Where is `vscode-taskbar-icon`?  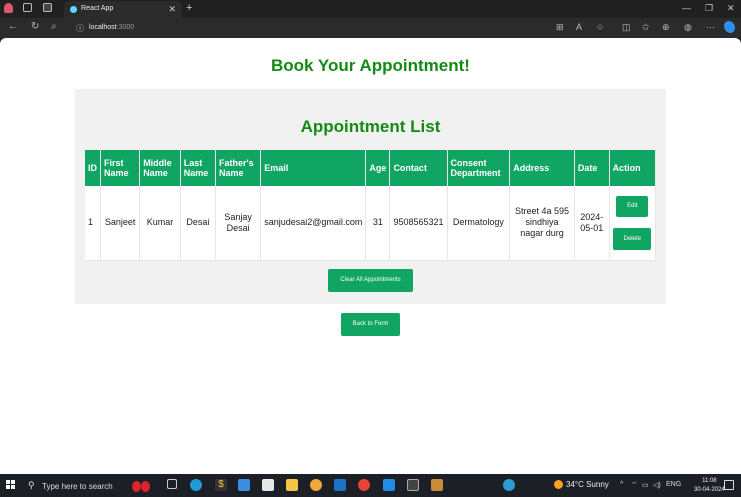
vscode-taskbar-icon is located at coordinates (389, 485).